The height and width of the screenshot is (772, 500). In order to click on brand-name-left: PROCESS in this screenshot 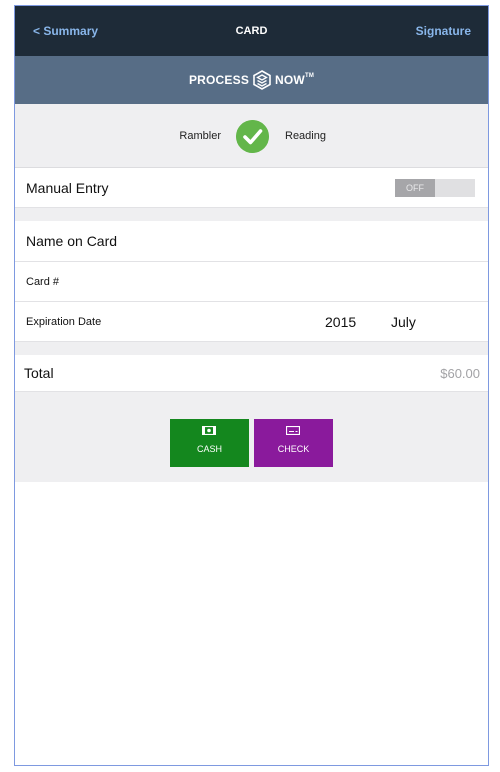, I will do `click(219, 80)`.